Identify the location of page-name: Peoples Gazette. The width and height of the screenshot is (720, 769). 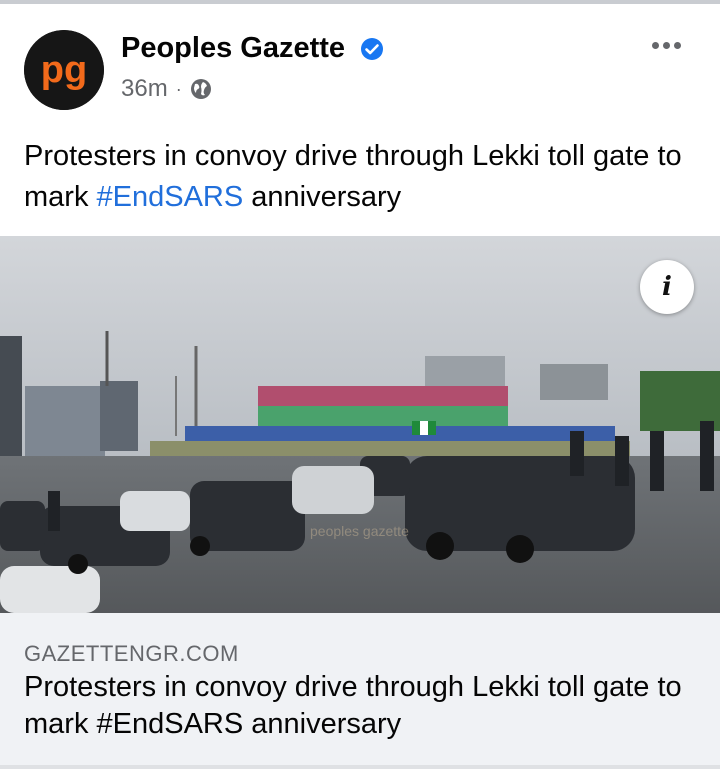
(233, 48).